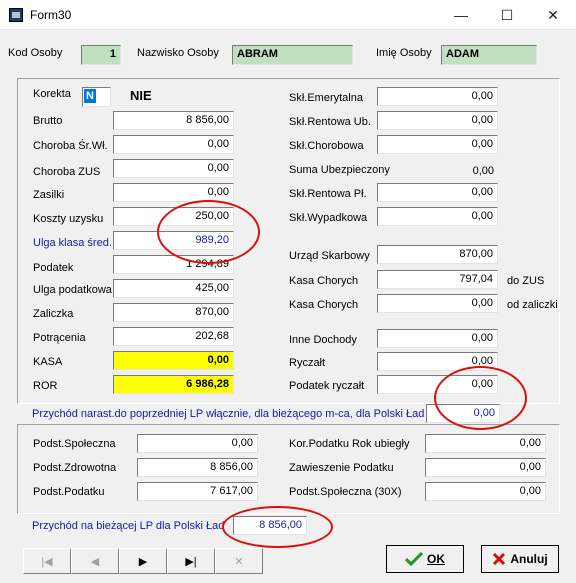 This screenshot has width=576, height=583. Describe the element at coordinates (191, 561) in the screenshot. I see `nav-last-button: ▶|` at that location.